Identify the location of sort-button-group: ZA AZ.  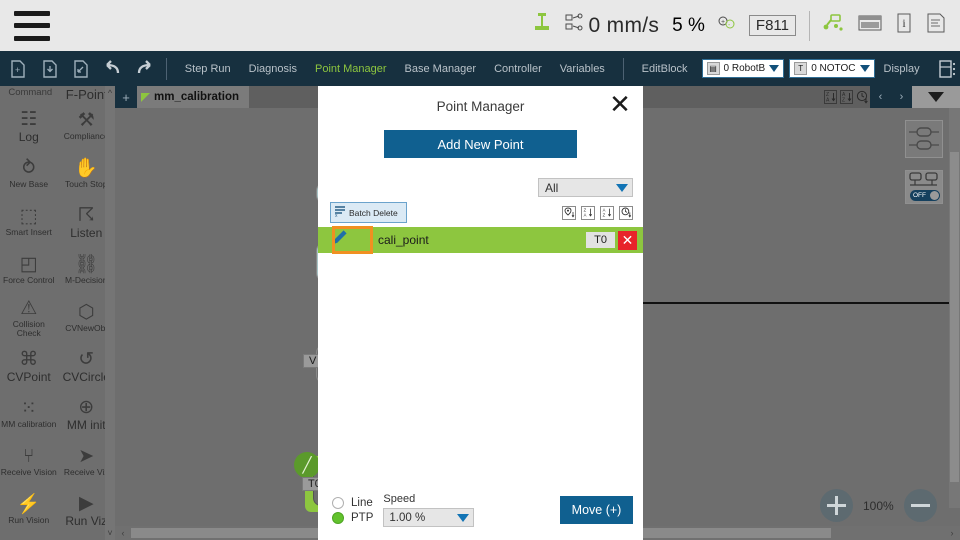
(597, 212).